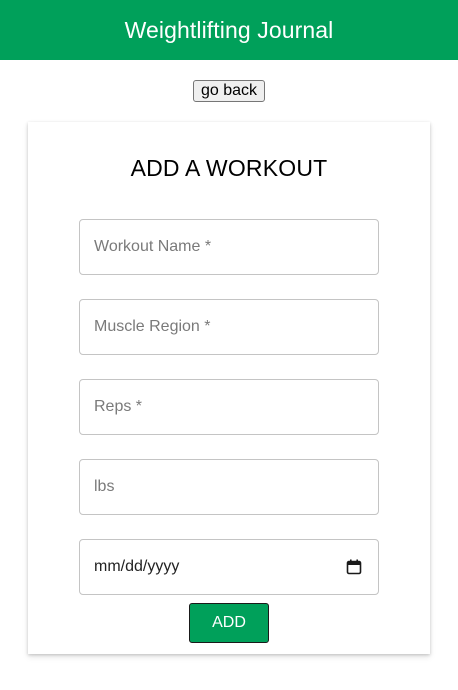 The width and height of the screenshot is (458, 690). Describe the element at coordinates (229, 91) in the screenshot. I see `go-back-button: go back` at that location.